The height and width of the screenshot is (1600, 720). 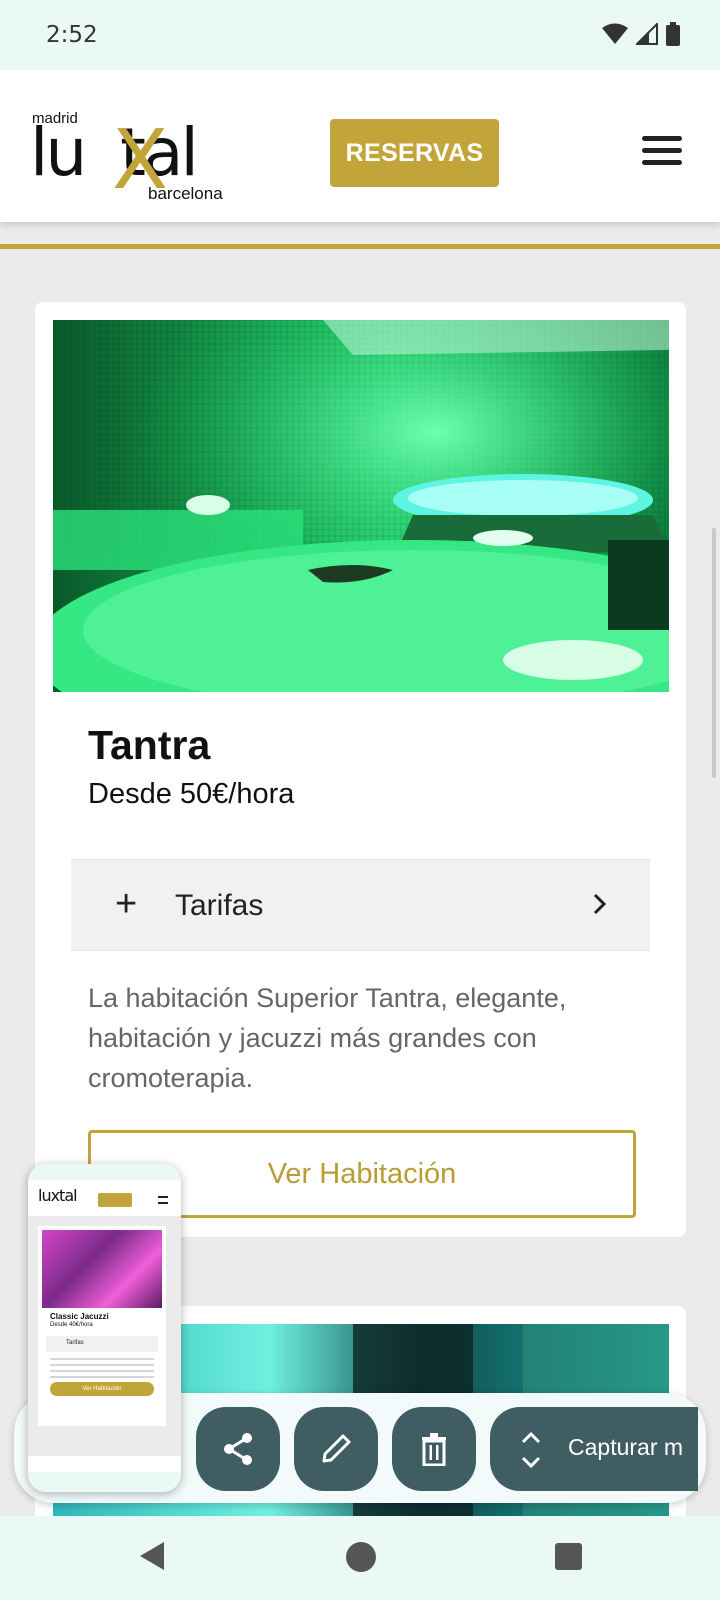 I want to click on thumbnail-status-bar, so click(x=104, y=1172).